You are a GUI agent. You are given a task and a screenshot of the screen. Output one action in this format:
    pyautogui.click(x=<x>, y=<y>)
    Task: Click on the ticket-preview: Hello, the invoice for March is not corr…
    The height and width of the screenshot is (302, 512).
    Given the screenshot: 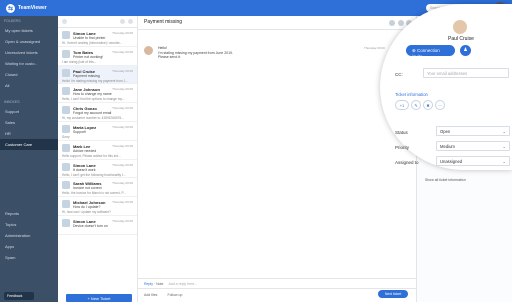 What is the action you would take?
    pyautogui.click(x=94, y=193)
    